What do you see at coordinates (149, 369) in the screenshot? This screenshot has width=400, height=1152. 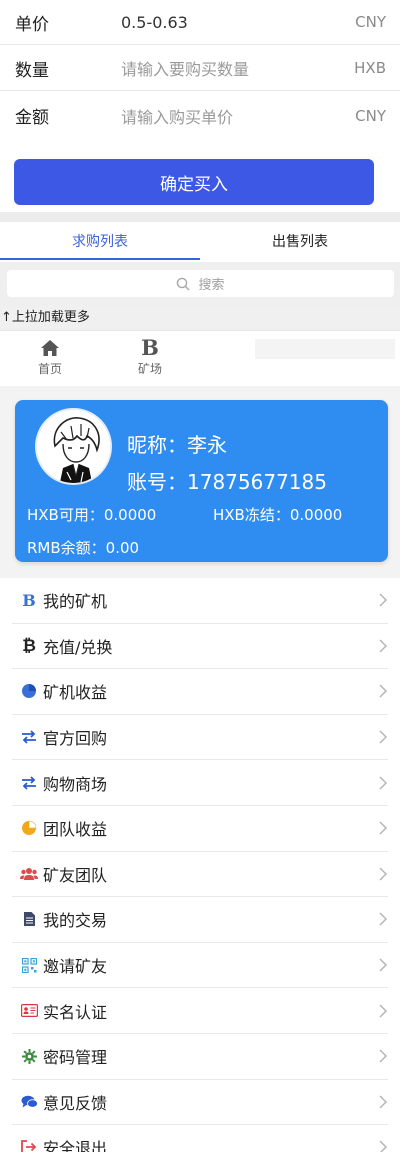 I see `nav-mine-label: 矿场` at bounding box center [149, 369].